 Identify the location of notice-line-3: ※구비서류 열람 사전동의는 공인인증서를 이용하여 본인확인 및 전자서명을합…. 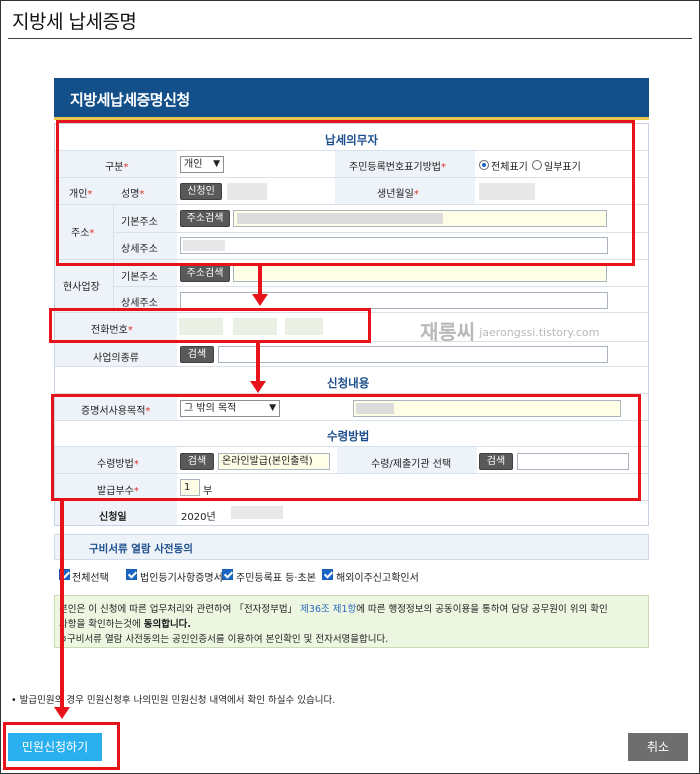
(224, 639).